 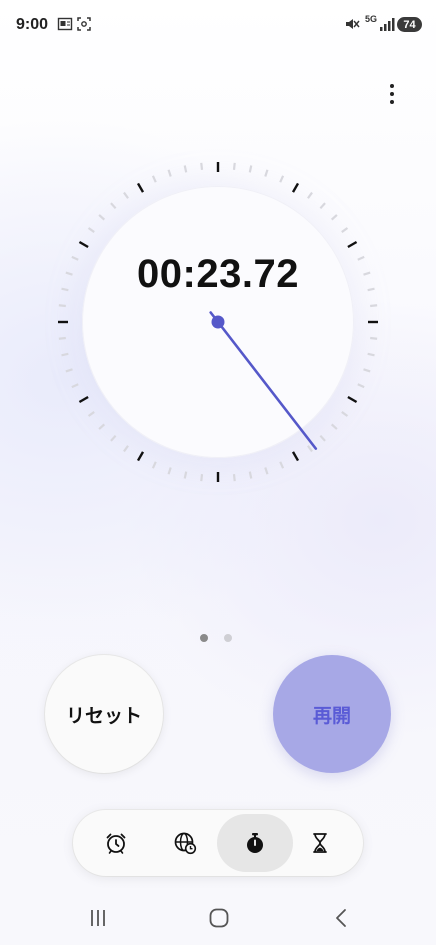 I want to click on tab-world-clock, so click(x=185, y=843).